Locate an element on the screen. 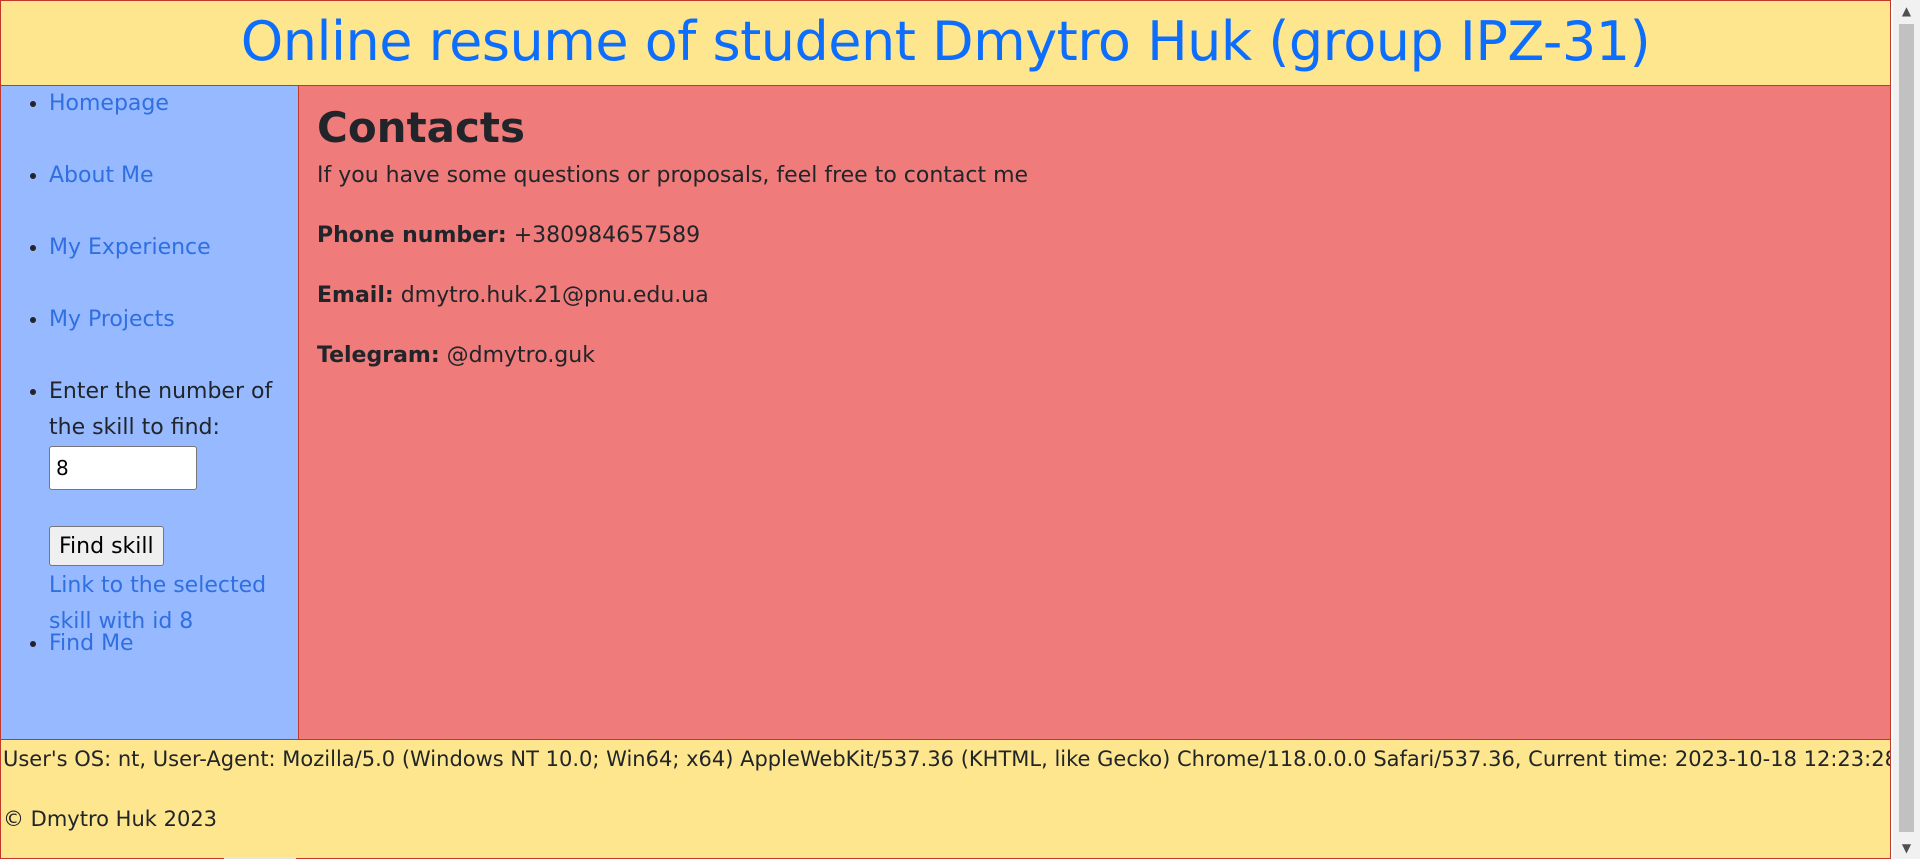 This screenshot has width=1920, height=859. nav-item-homepage: Homepage is located at coordinates (173, 122).